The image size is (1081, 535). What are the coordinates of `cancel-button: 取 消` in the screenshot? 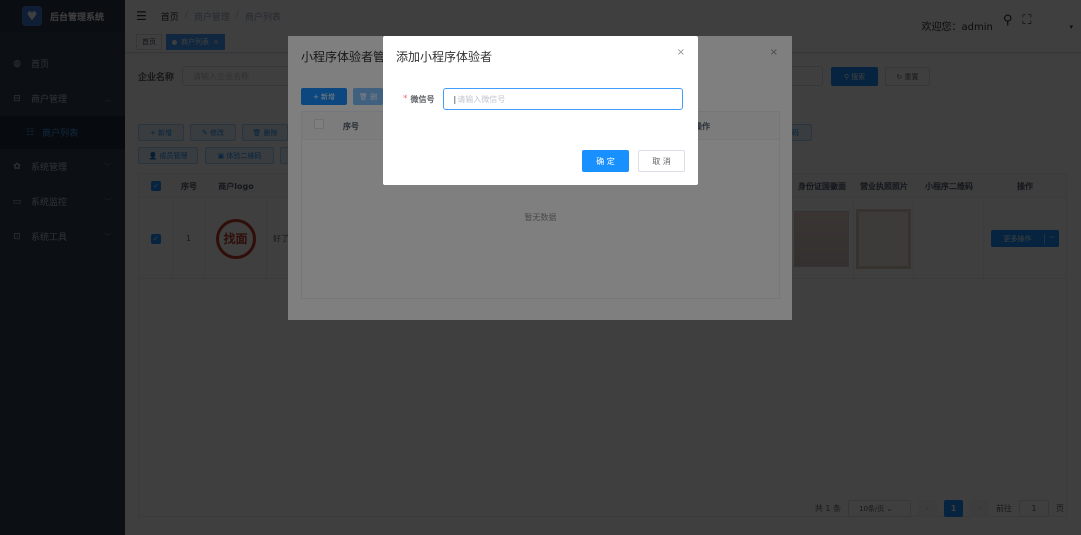 It's located at (661, 161).